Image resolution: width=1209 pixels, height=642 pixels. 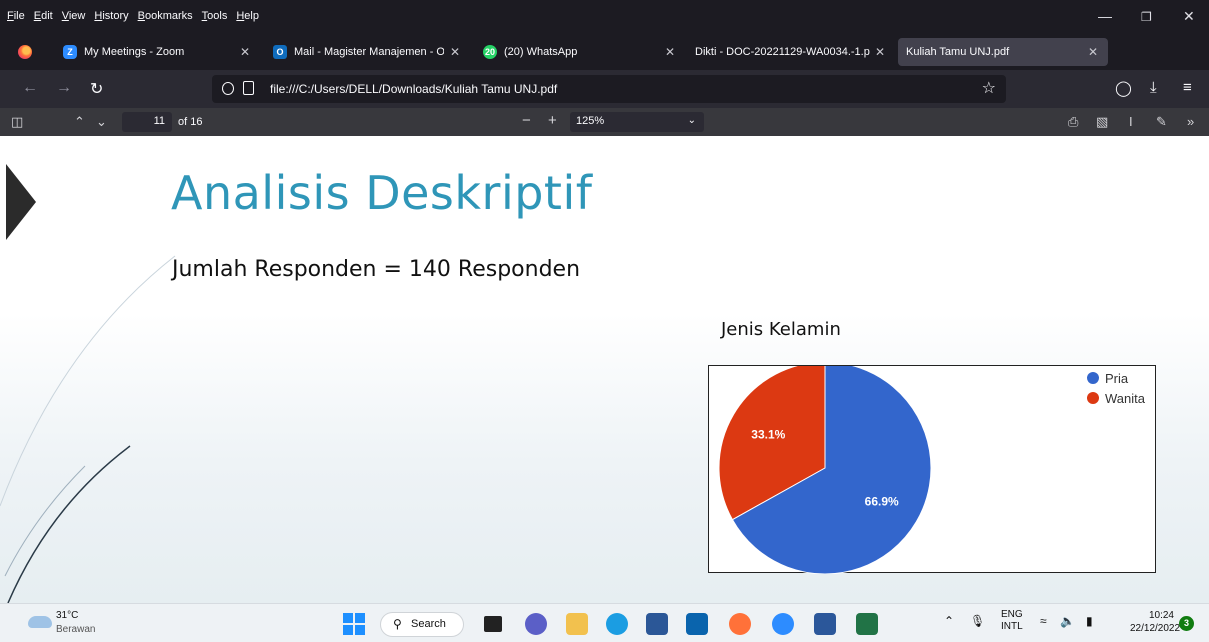 I want to click on menu-help: Help, so click(x=247, y=16).